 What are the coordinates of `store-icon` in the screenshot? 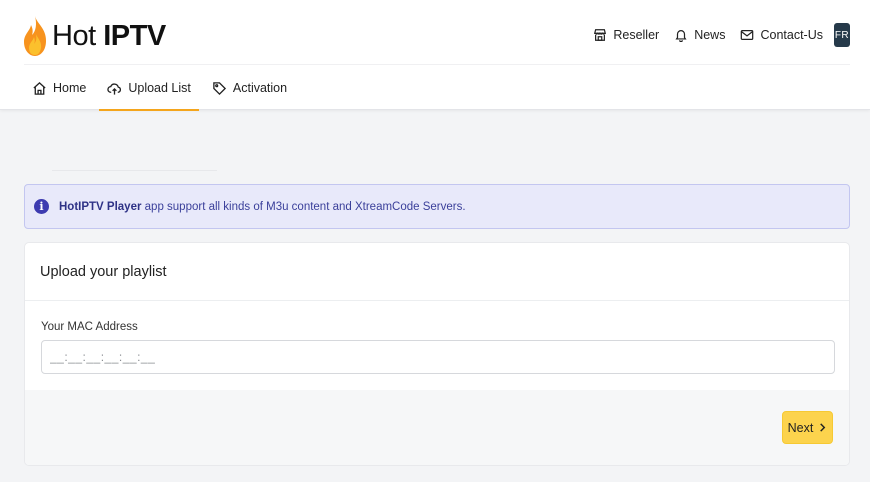 It's located at (600, 35).